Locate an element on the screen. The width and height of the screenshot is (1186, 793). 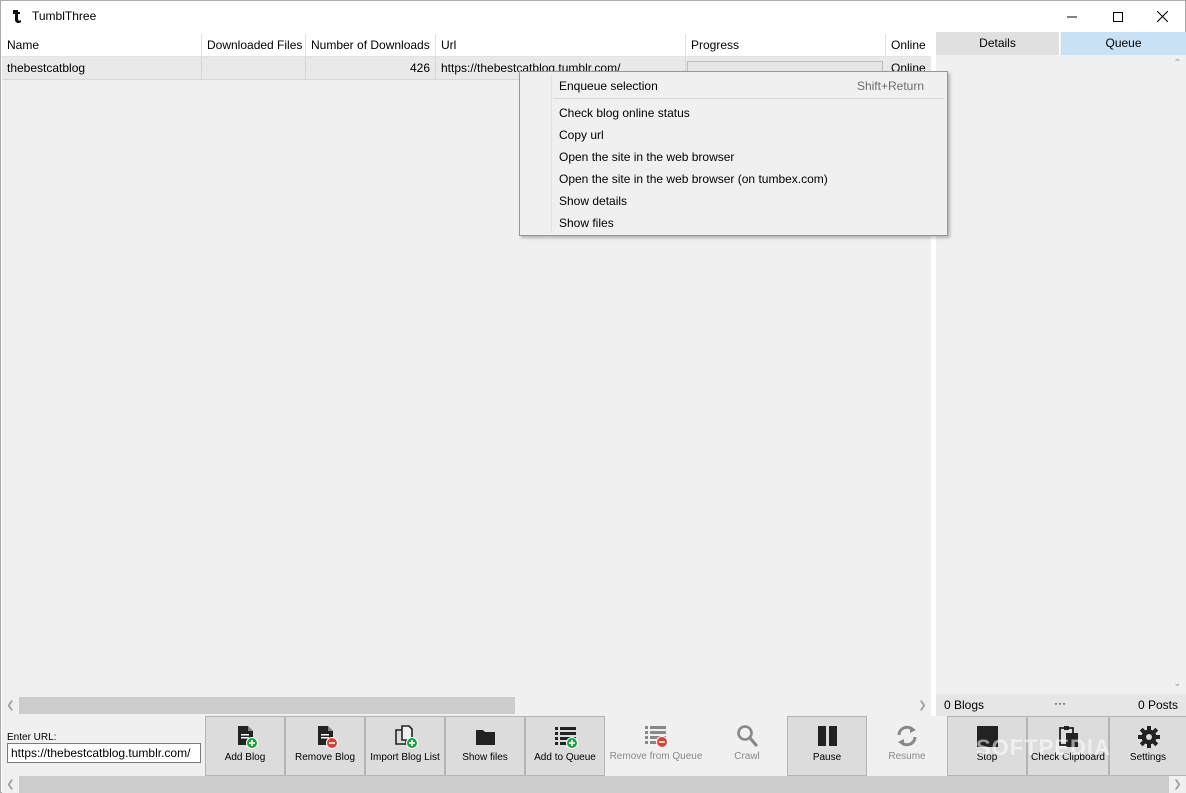
settings-button: Settings is located at coordinates (1147, 746).